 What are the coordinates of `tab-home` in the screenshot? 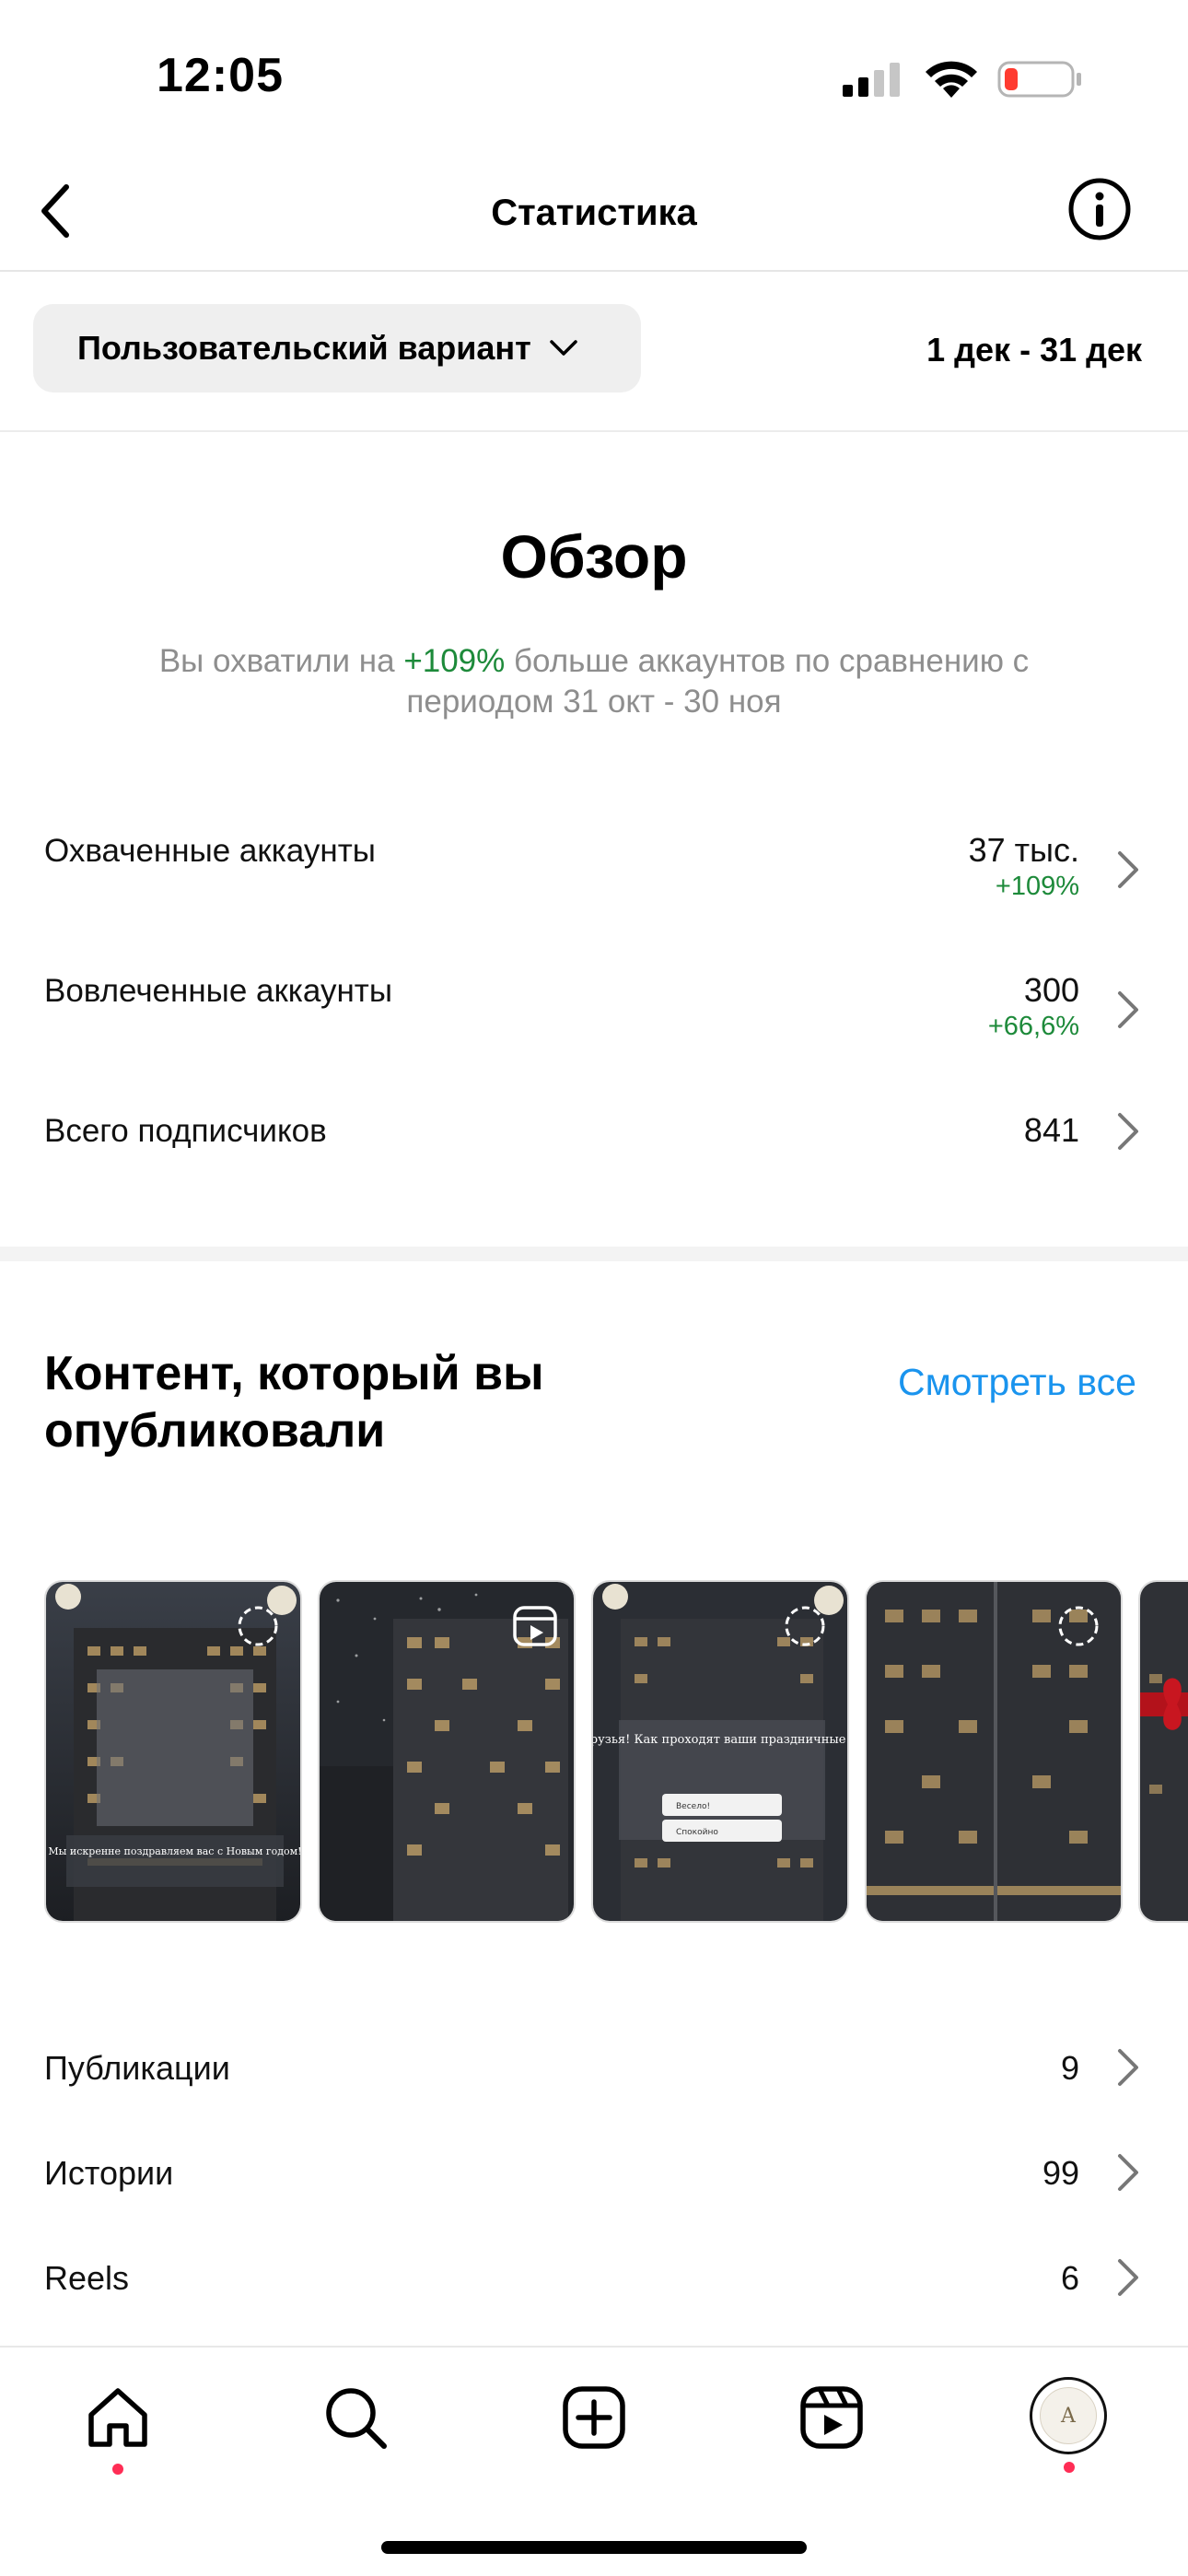 It's located at (118, 2417).